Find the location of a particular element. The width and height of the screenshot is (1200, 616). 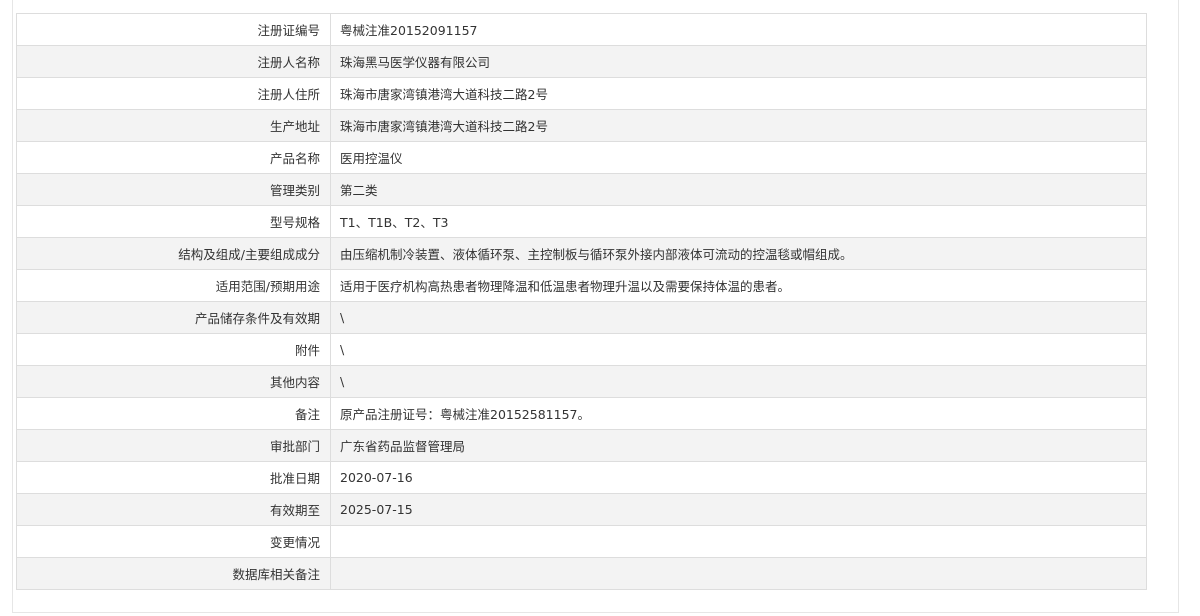

row-value: 广东省药品监督管理局 is located at coordinates (738, 445).